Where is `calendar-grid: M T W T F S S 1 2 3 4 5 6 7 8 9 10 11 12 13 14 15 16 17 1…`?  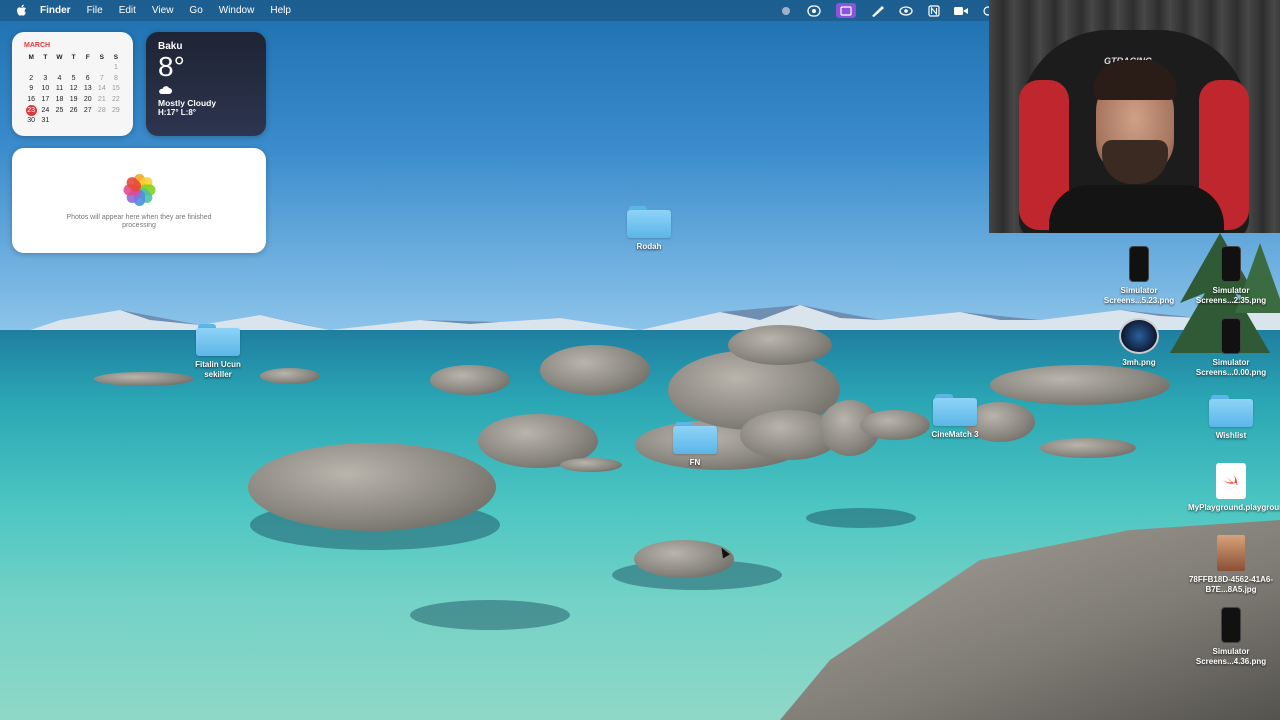
calendar-grid: M T W T F S S 1 2 3 4 5 6 7 8 9 10 11 12 13 14 15 16 17 1… is located at coordinates (73, 89).